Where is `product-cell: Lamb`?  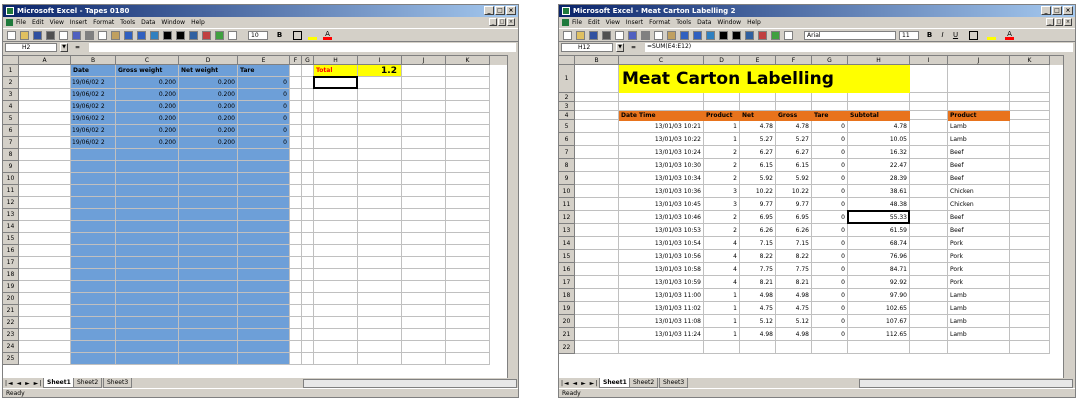 product-cell: Lamb is located at coordinates (979, 295).